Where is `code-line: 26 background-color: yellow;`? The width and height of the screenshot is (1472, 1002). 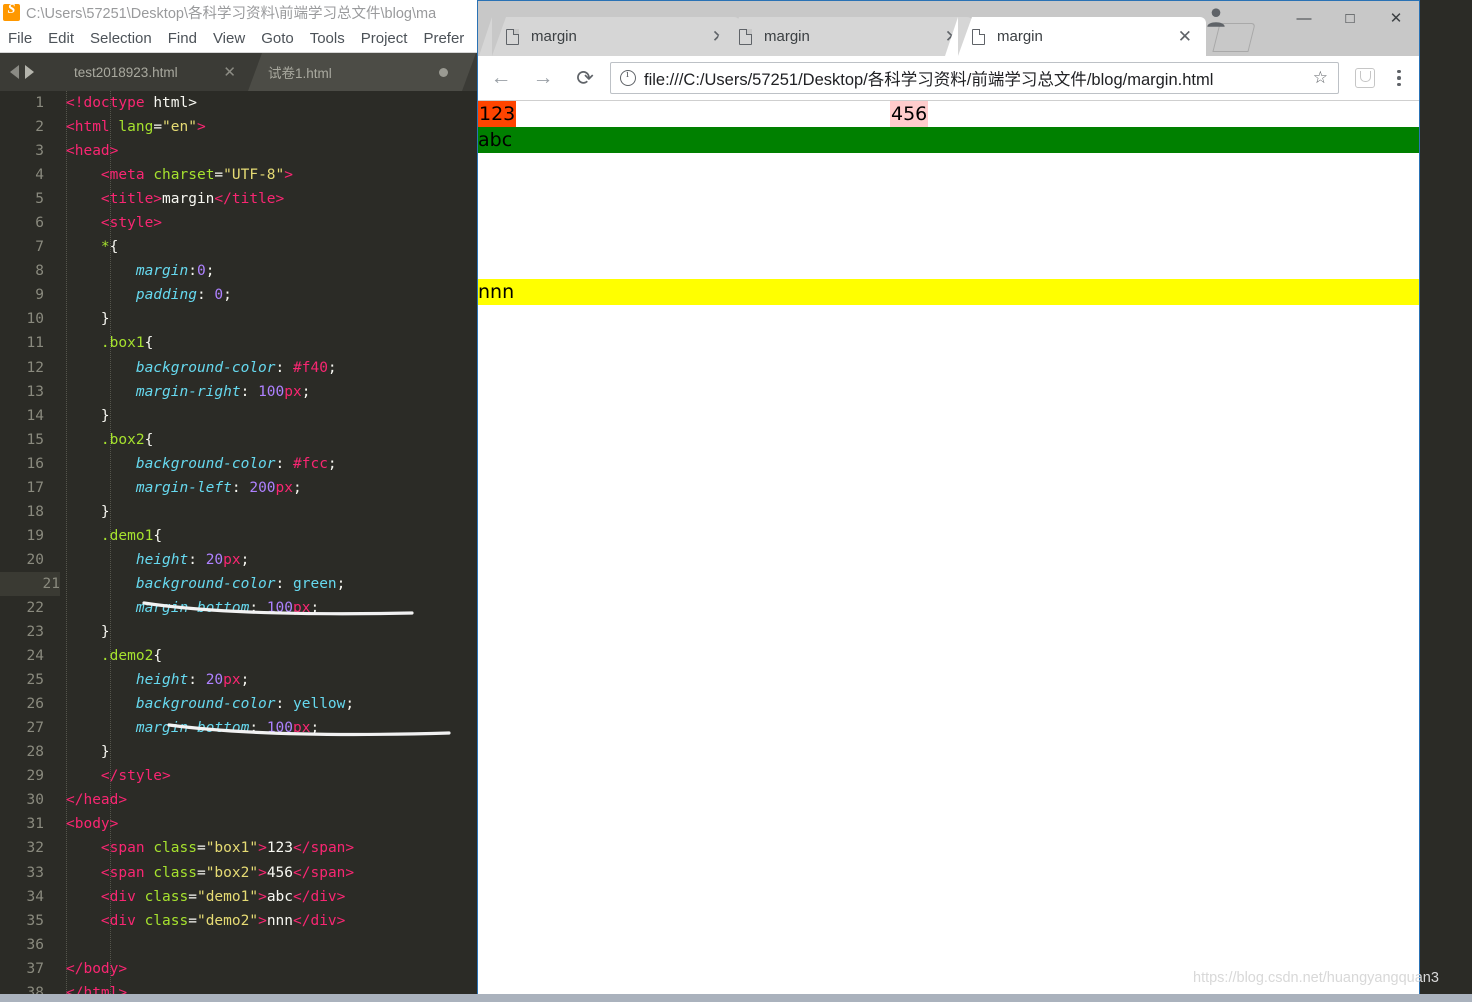 code-line: 26 background-color: yellow; is located at coordinates (238, 704).